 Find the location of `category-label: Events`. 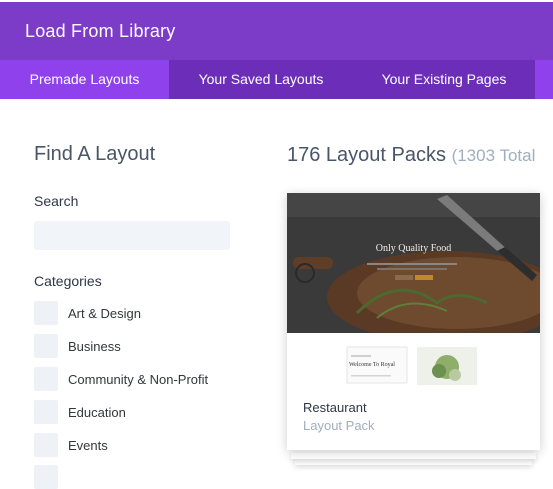

category-label: Events is located at coordinates (88, 445).